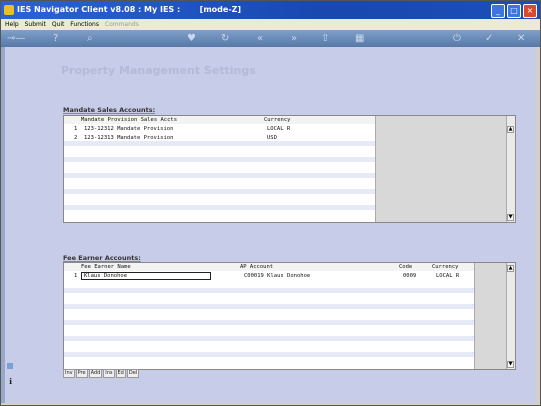 The height and width of the screenshot is (406, 541). Describe the element at coordinates (16, 38) in the screenshot. I see `key-icon: ⊸—` at that location.